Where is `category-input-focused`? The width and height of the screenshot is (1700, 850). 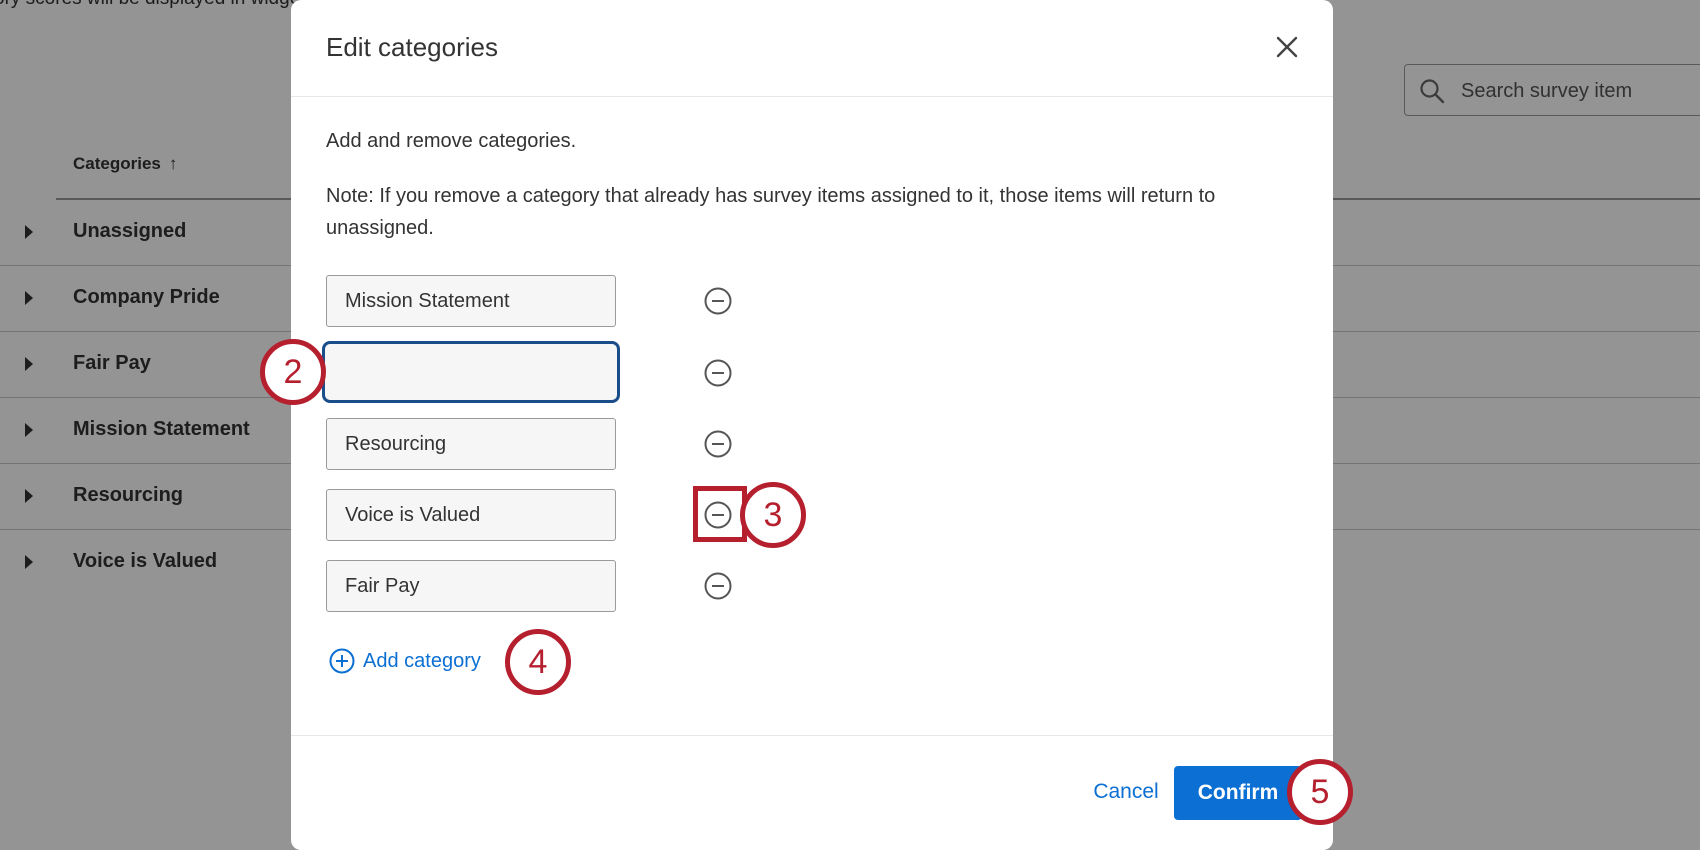 category-input-focused is located at coordinates (471, 372).